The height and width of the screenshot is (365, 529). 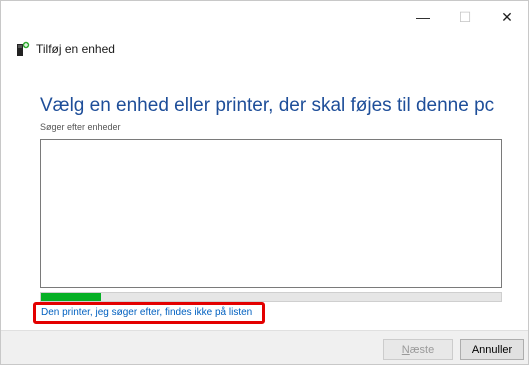 I want to click on next-button: Næste, so click(x=418, y=349).